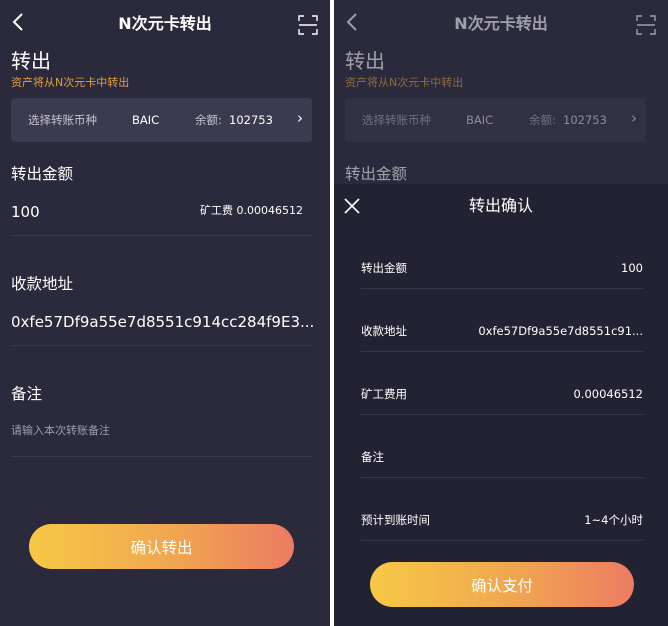  I want to click on miner-fee-label: 矿工费, so click(217, 210).